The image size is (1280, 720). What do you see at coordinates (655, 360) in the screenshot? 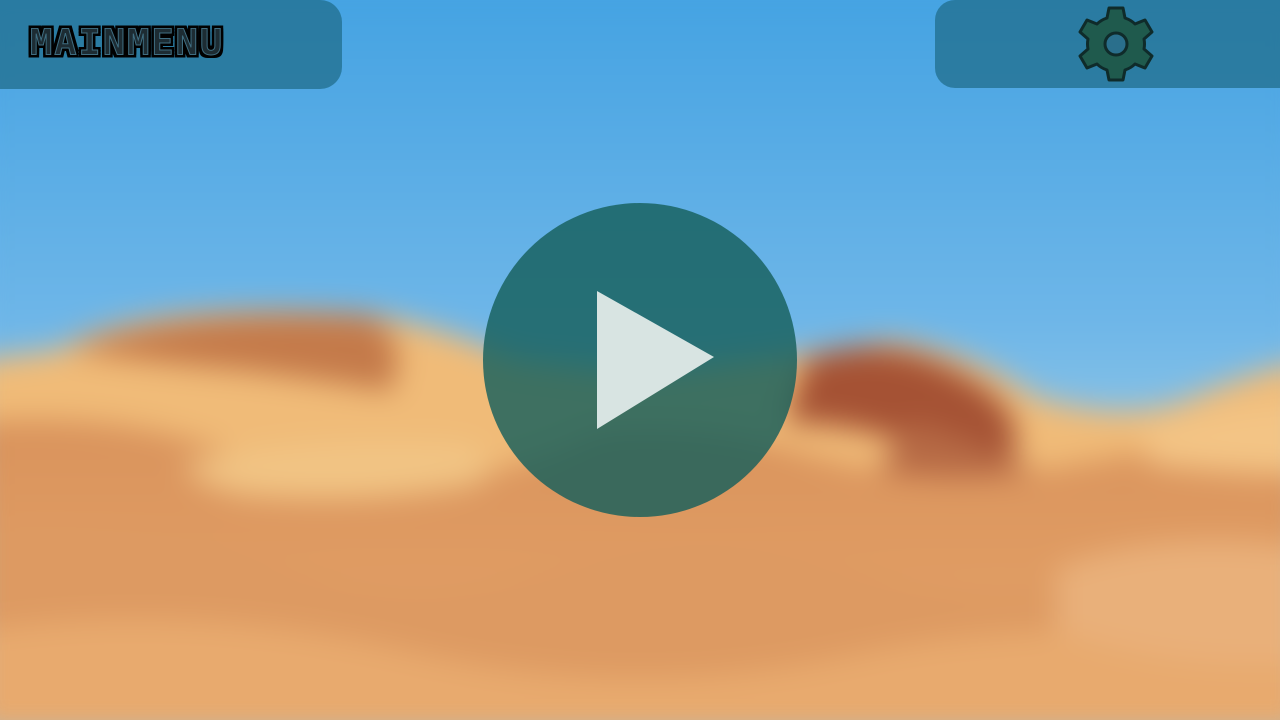
I see `play-icon` at bounding box center [655, 360].